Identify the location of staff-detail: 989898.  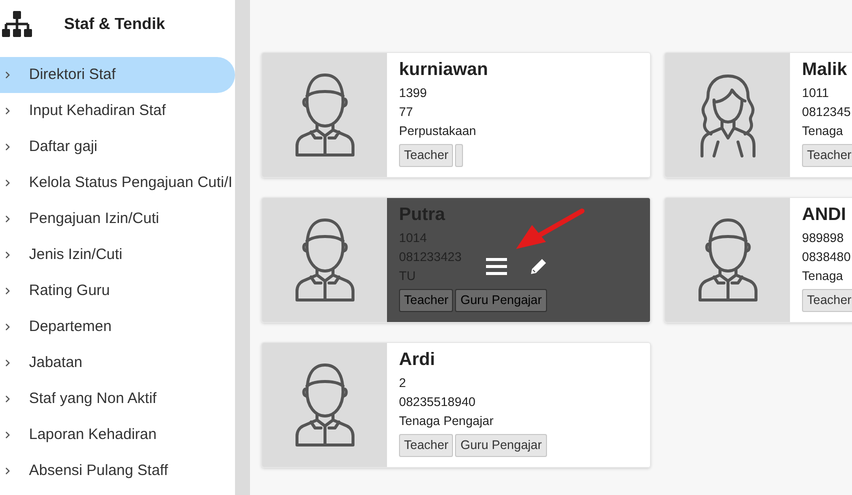
(823, 238).